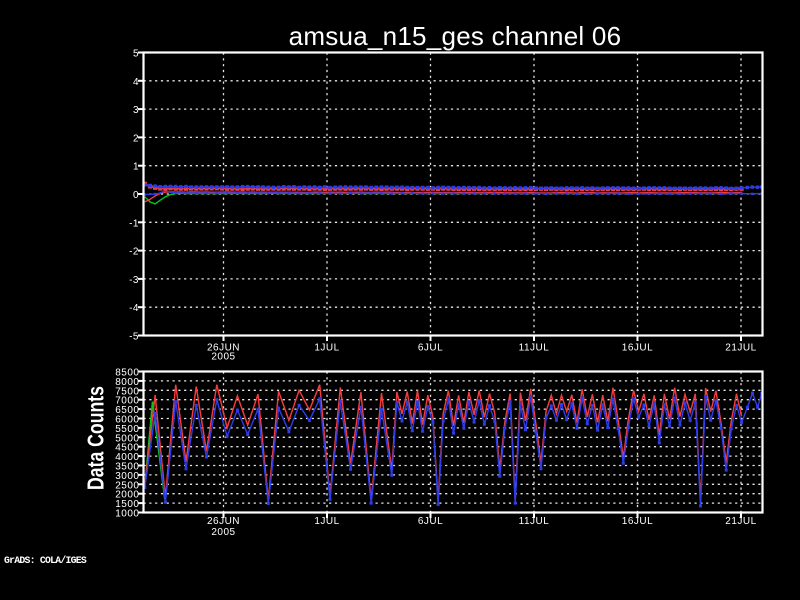 The width and height of the screenshot is (800, 600). I want to click on svg-text: 3000, so click(127, 476).